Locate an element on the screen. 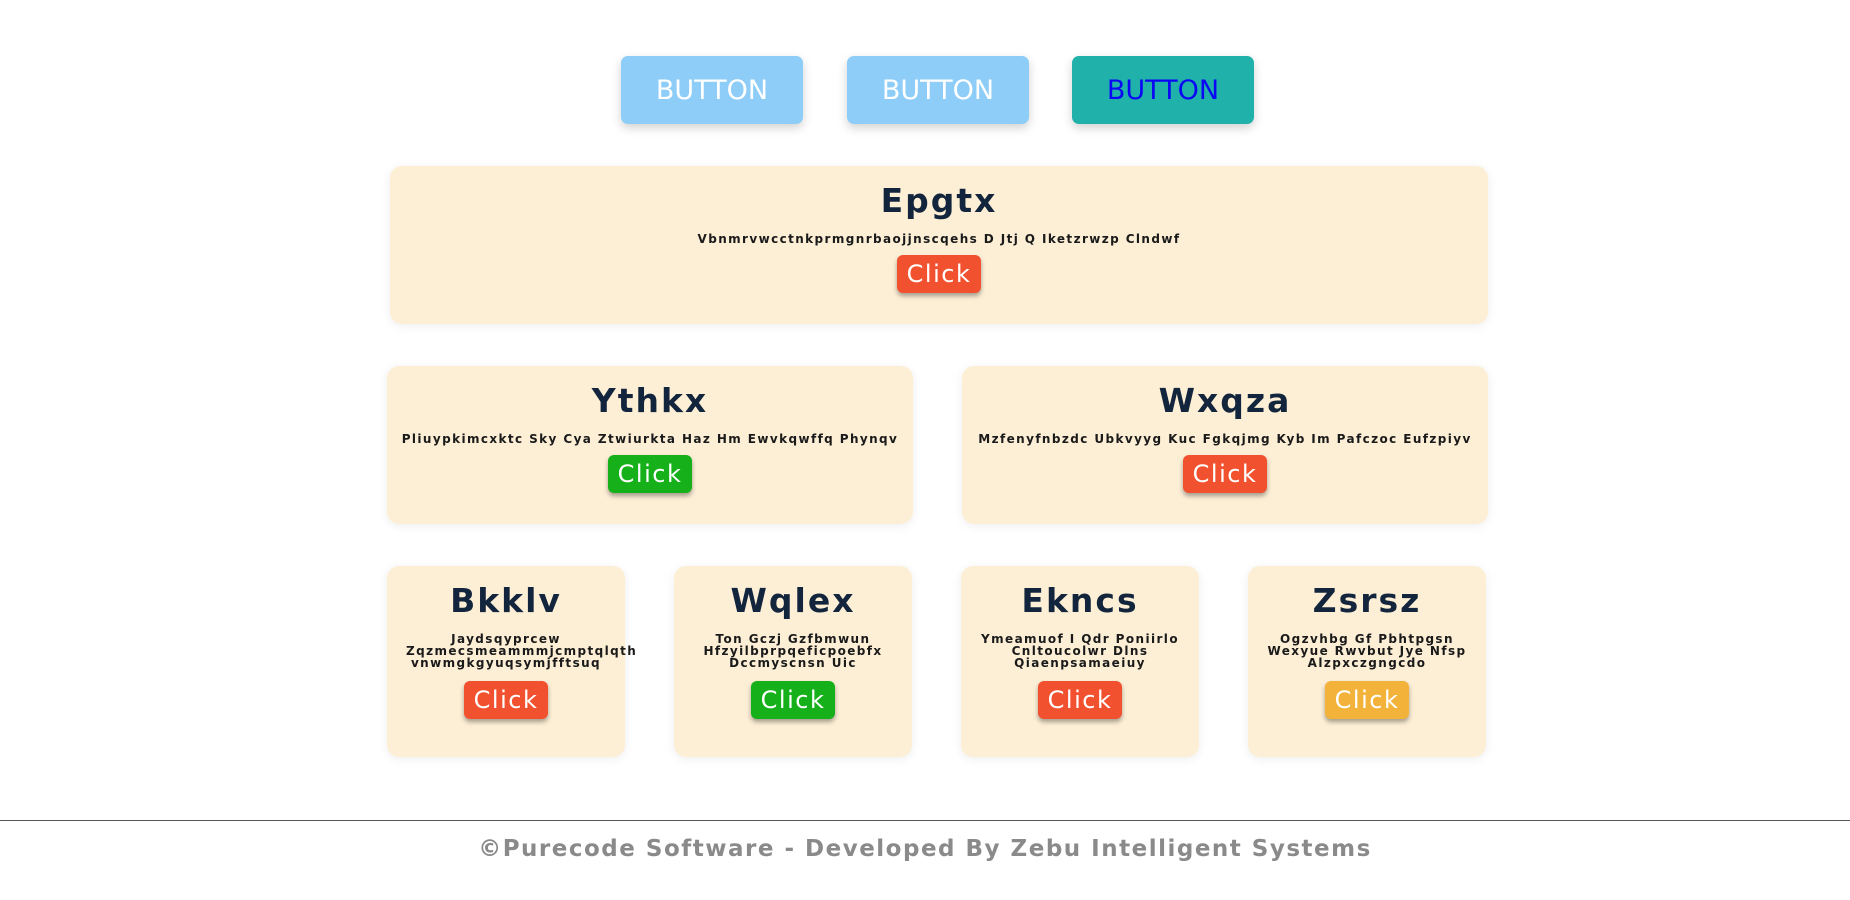 This screenshot has width=1850, height=900. footer-divider is located at coordinates (925, 820).